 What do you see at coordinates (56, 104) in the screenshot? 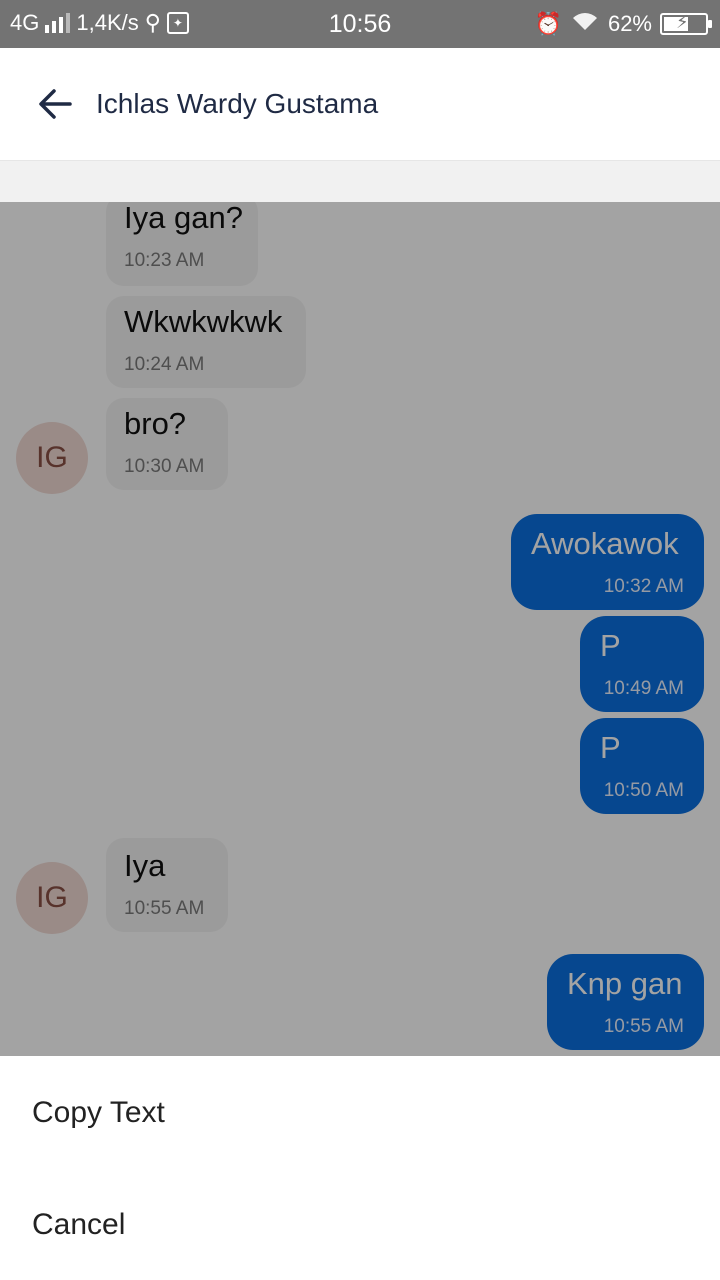
I see `arrow-left-icon` at bounding box center [56, 104].